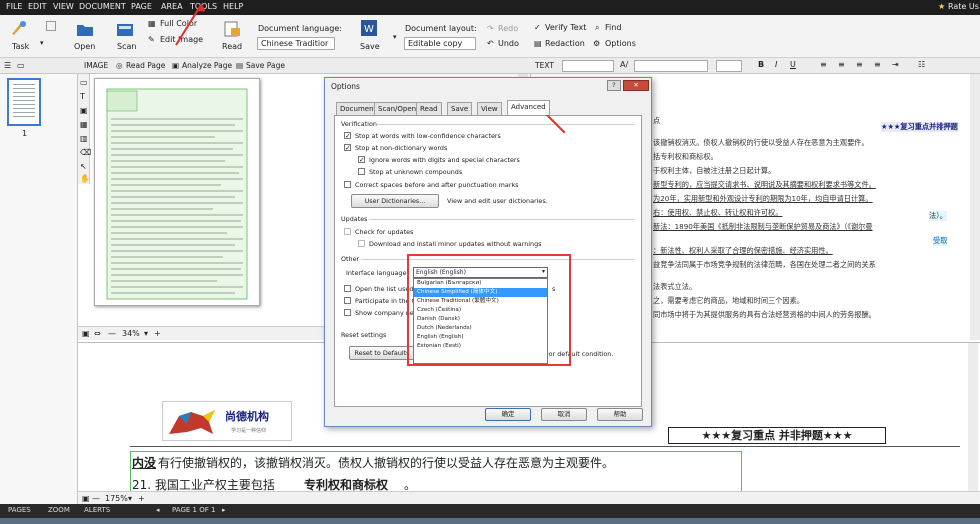 The width and height of the screenshot is (980, 524). Describe the element at coordinates (145, 65) in the screenshot. I see `read-page-button: Read Page` at that location.